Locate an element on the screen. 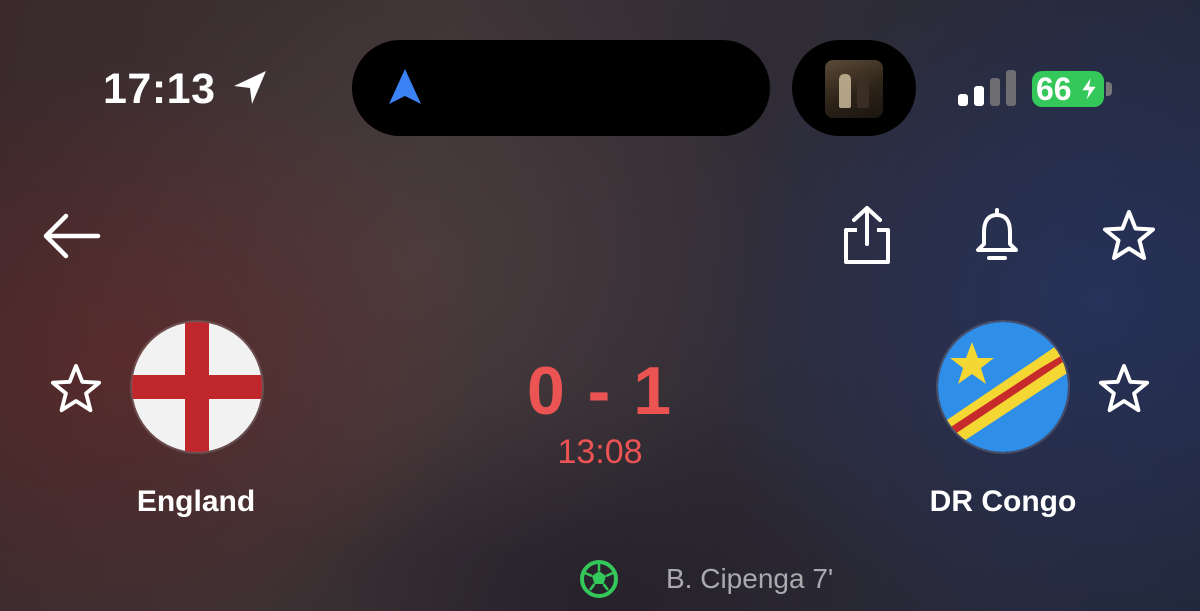 This screenshot has width=1200, height=611. home-team-name: England is located at coordinates (196, 502).